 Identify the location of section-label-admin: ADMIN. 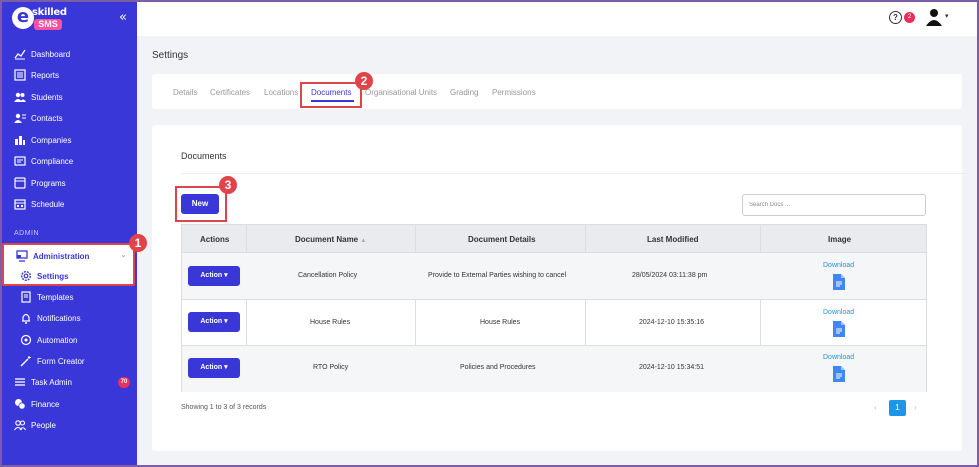
(27, 233).